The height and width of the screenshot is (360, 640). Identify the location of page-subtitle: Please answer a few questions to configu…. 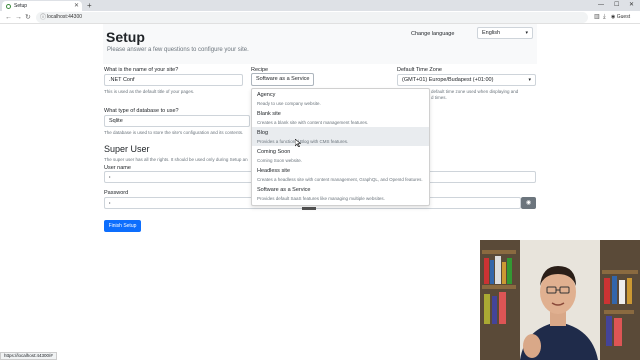
(178, 50).